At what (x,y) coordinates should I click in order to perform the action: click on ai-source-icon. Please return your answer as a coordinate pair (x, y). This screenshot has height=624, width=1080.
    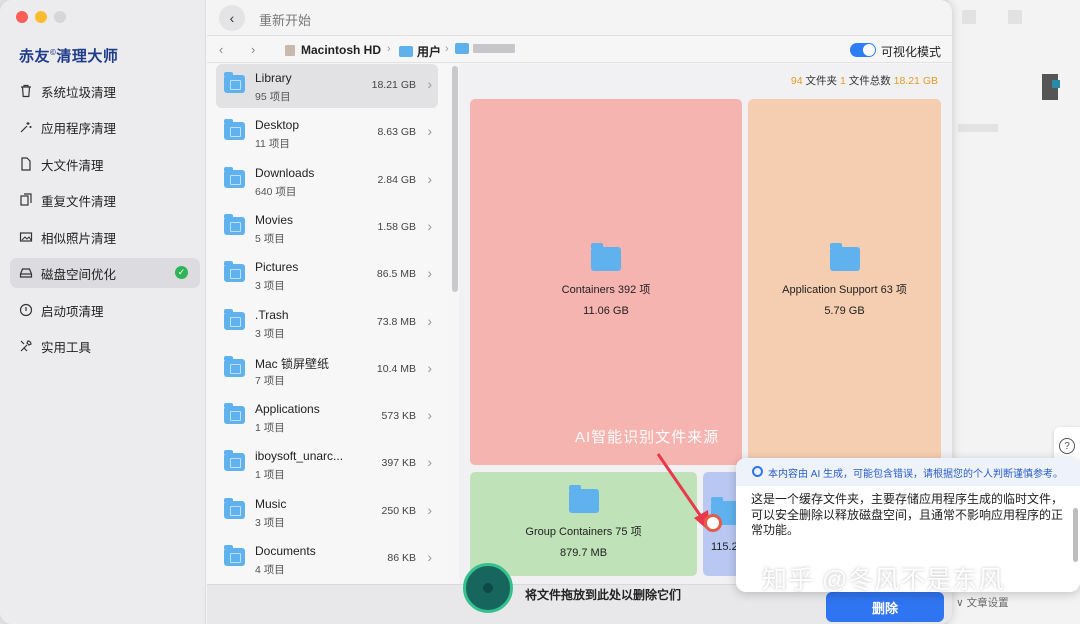
    Looking at the image, I should click on (713, 523).